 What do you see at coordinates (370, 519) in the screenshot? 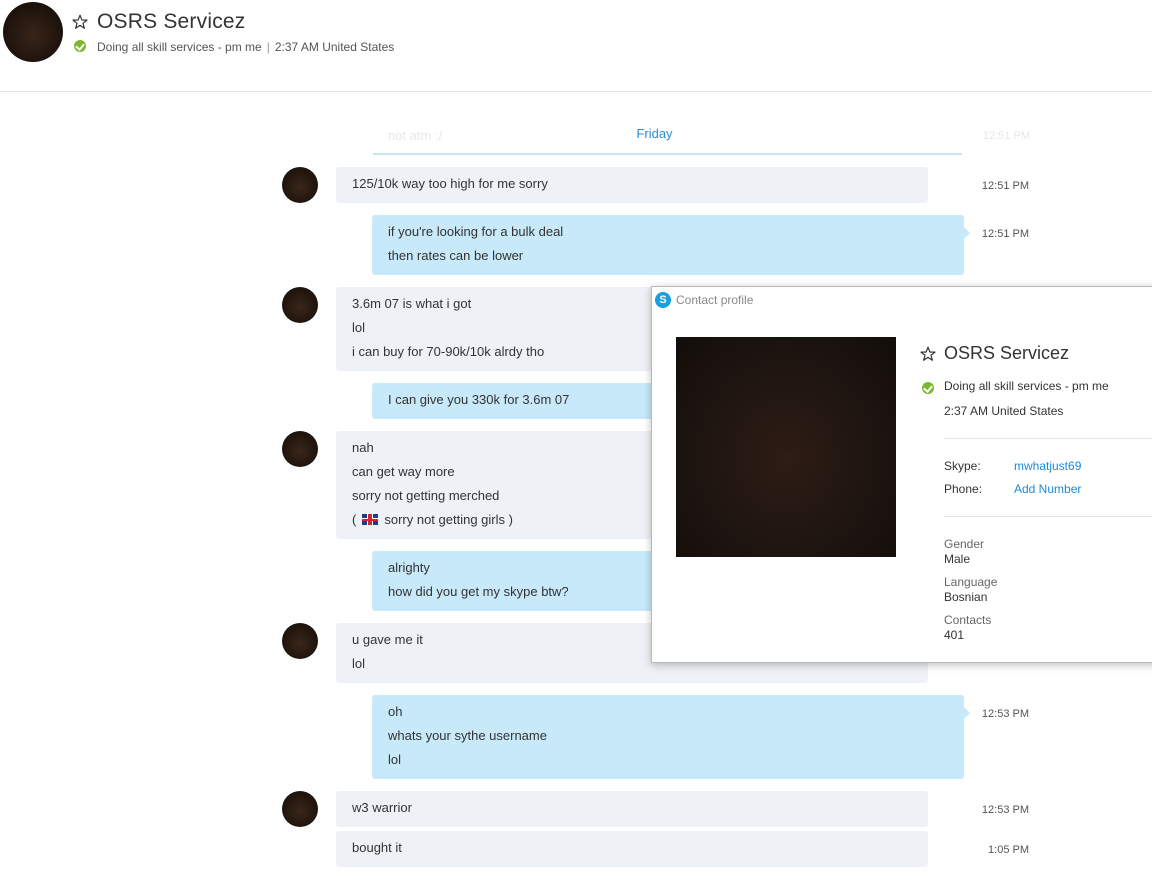
I see `uk-flag-emoticon-icon` at bounding box center [370, 519].